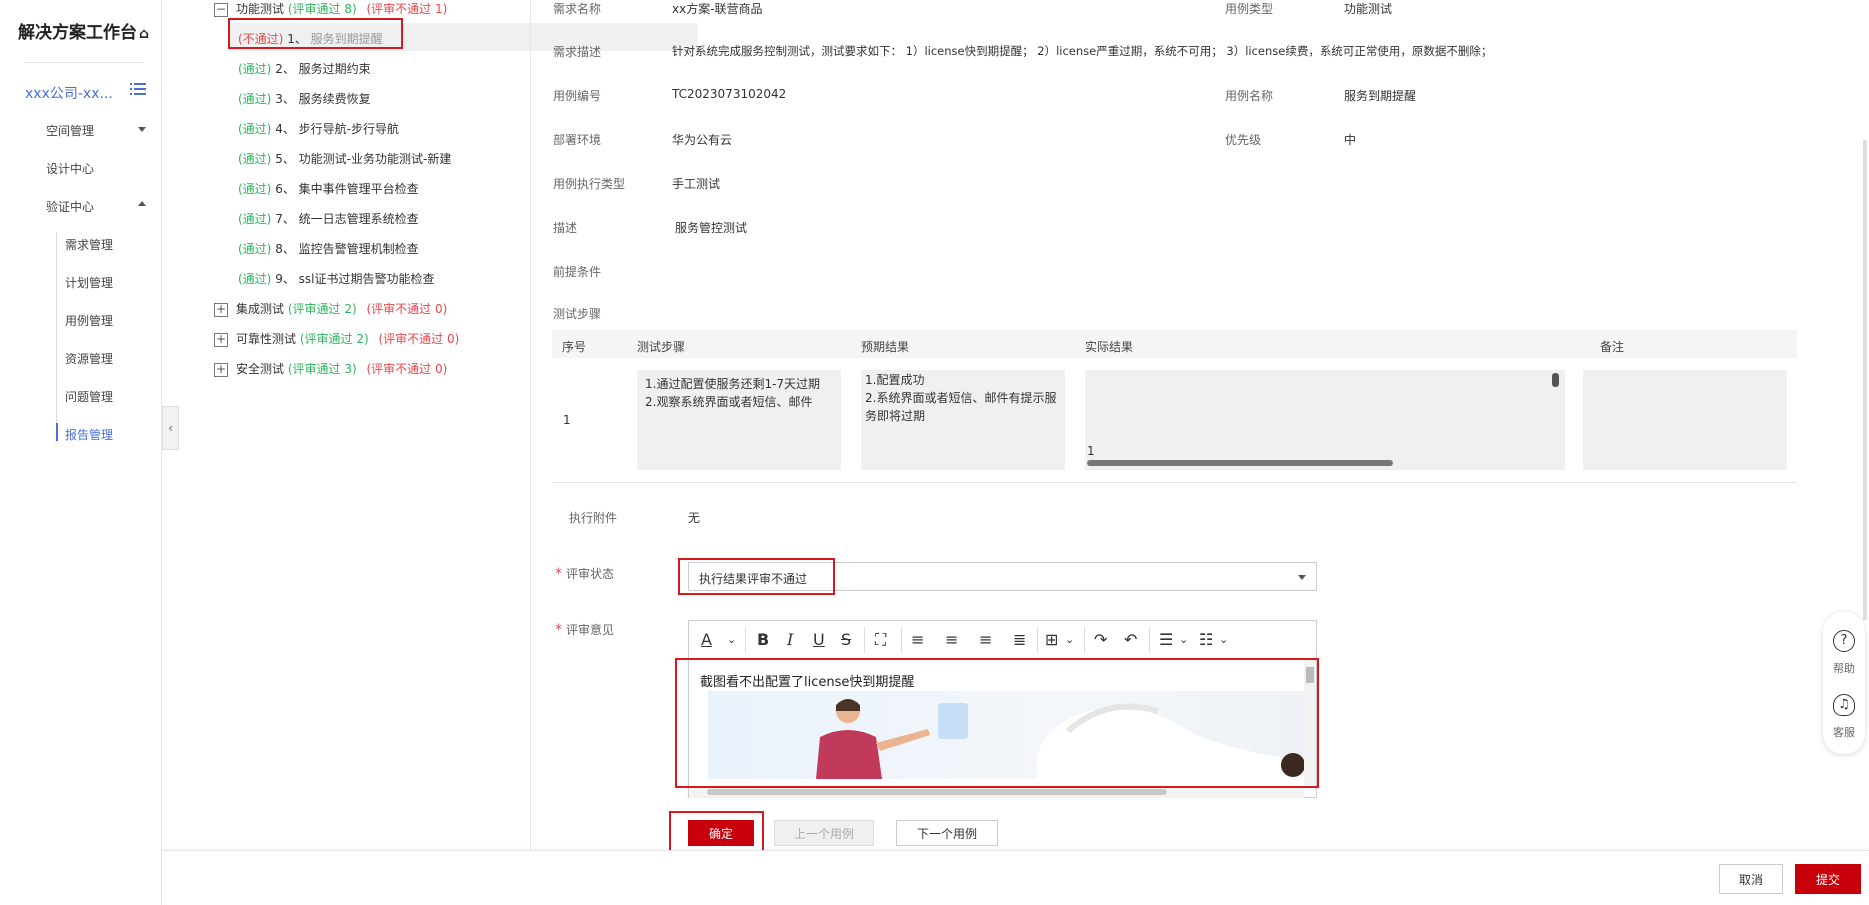 This screenshot has width=1869, height=905. I want to click on exec-type-label: 用例执行类型, so click(589, 184).